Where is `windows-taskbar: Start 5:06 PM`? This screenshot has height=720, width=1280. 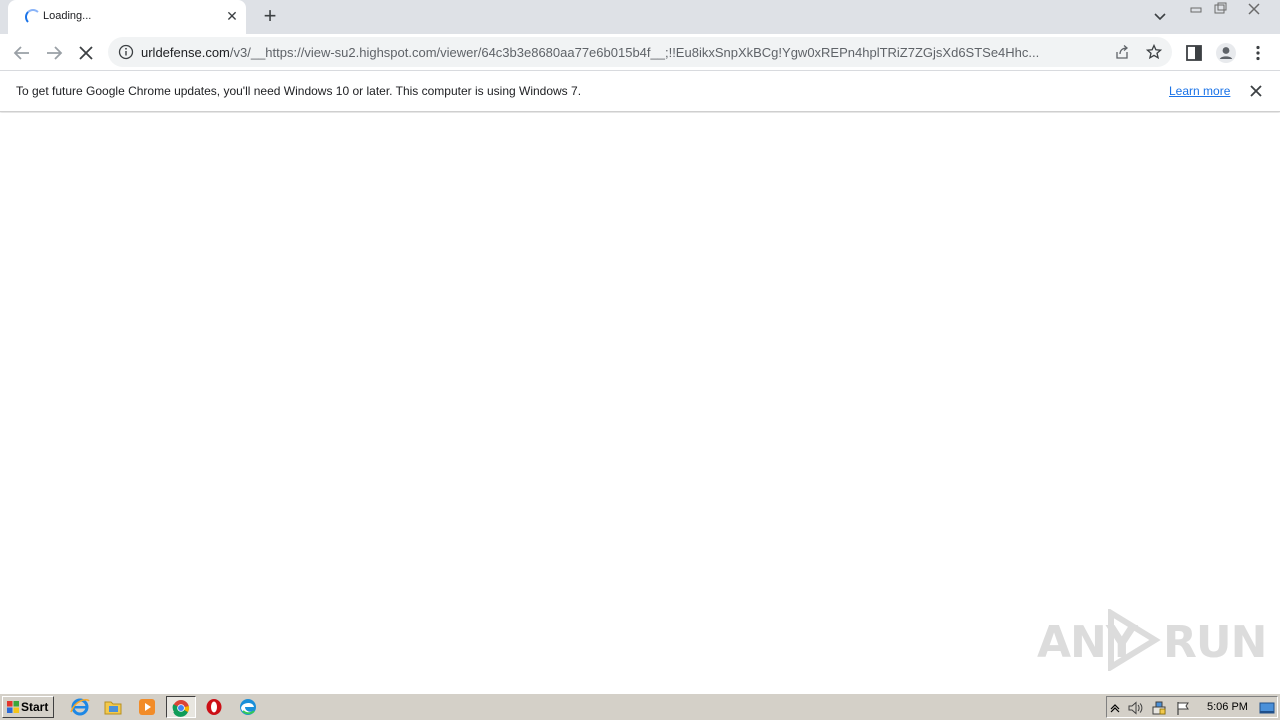 windows-taskbar: Start 5:06 PM is located at coordinates (640, 706).